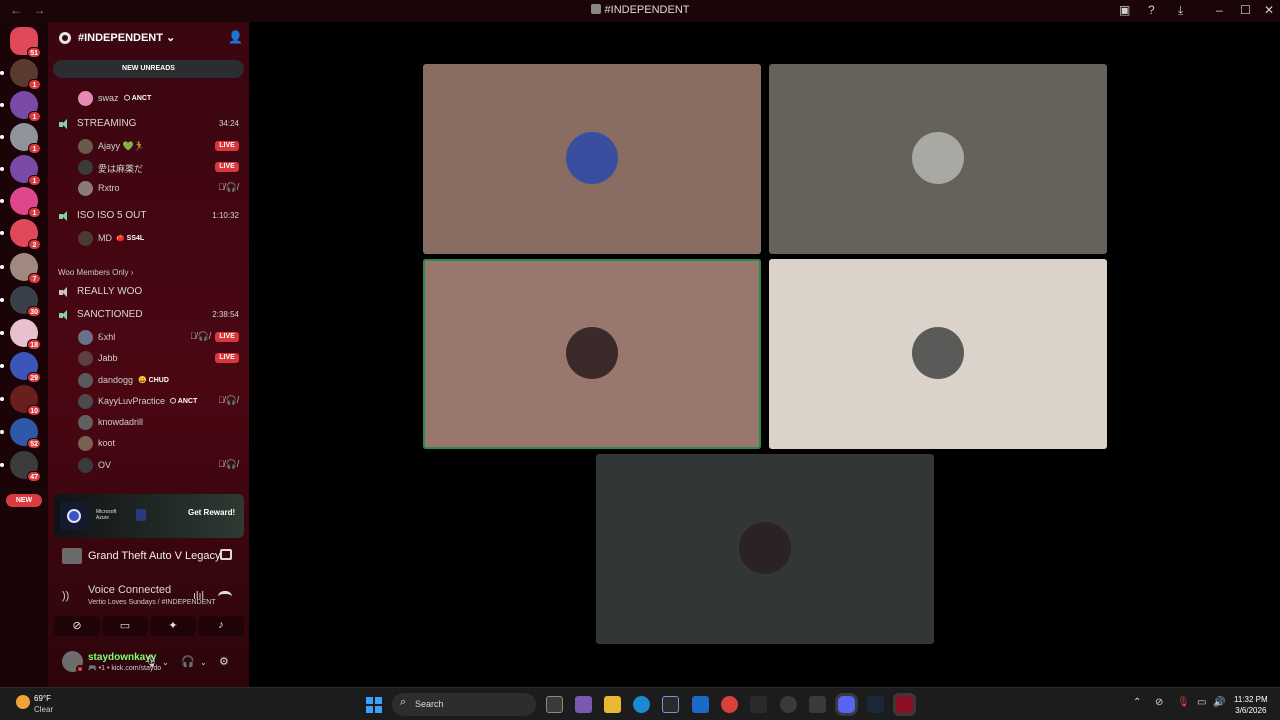 This screenshot has width=1280, height=720. What do you see at coordinates (148, 337) in the screenshot?
I see `voice-member: Ꮛxhl 🎙̸🎧̸ LIVE` at bounding box center [148, 337].